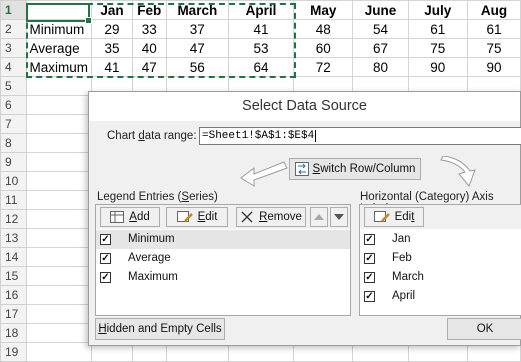  What do you see at coordinates (197, 10) in the screenshot?
I see `sheet-cell: March` at bounding box center [197, 10].